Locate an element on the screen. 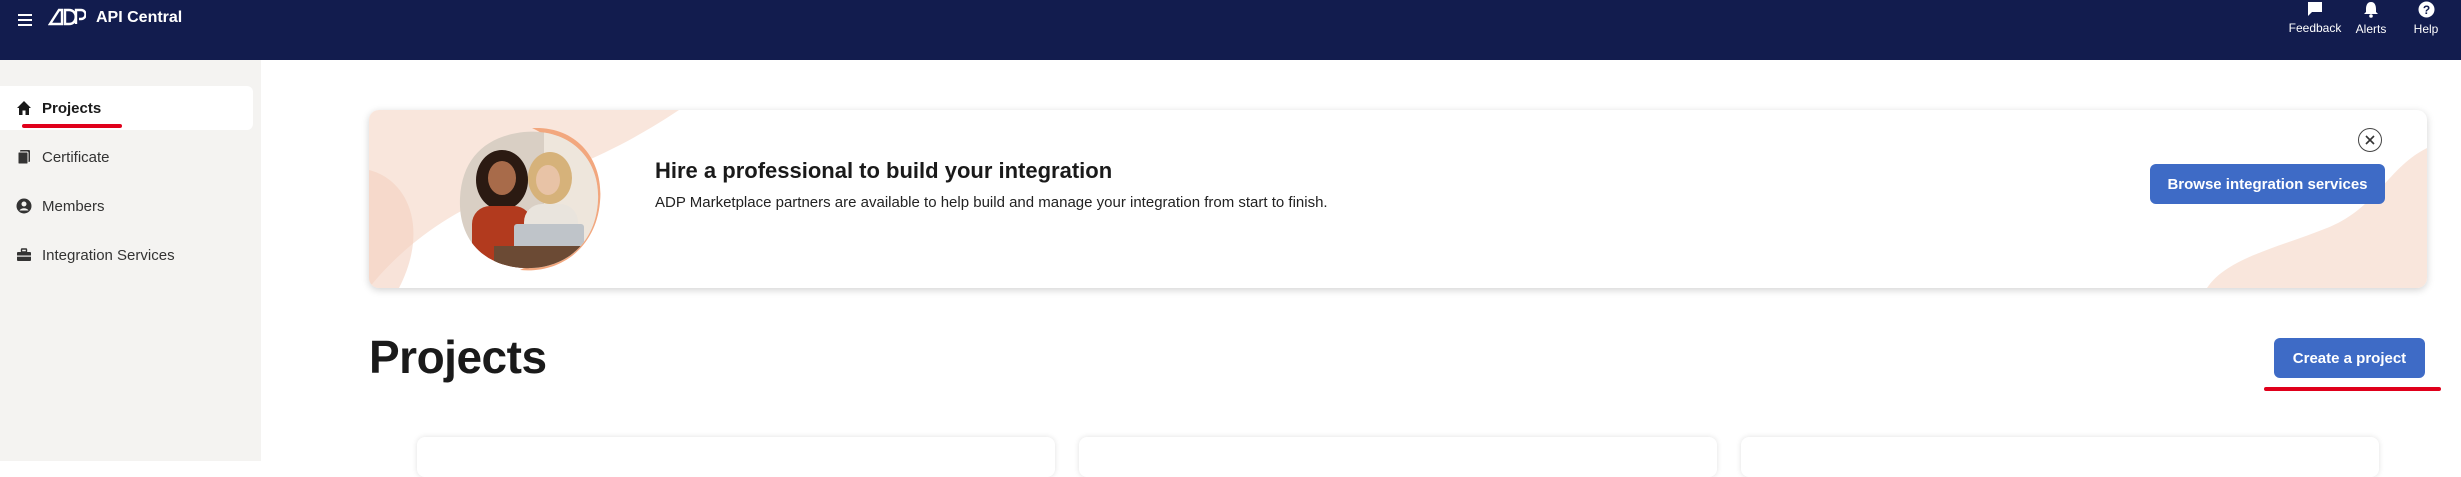 The image size is (2461, 477). sidebar-item-label: Certificate is located at coordinates (76, 157).